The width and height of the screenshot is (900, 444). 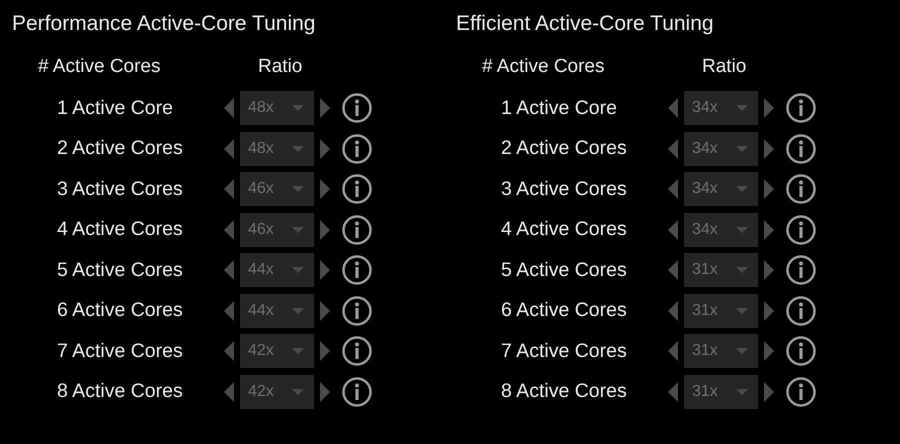 I want to click on section-title: Efficient Active-Core Tuning, so click(x=585, y=24).